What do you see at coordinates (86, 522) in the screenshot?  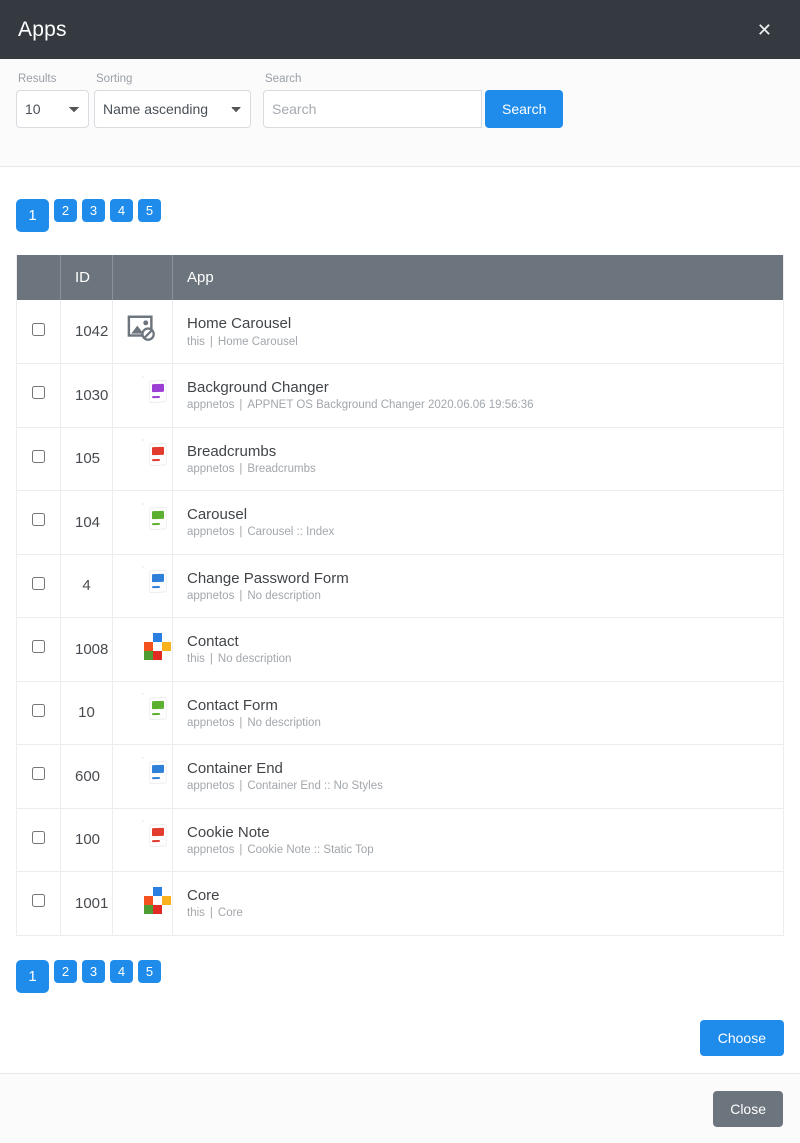 I see `row-id: 104` at bounding box center [86, 522].